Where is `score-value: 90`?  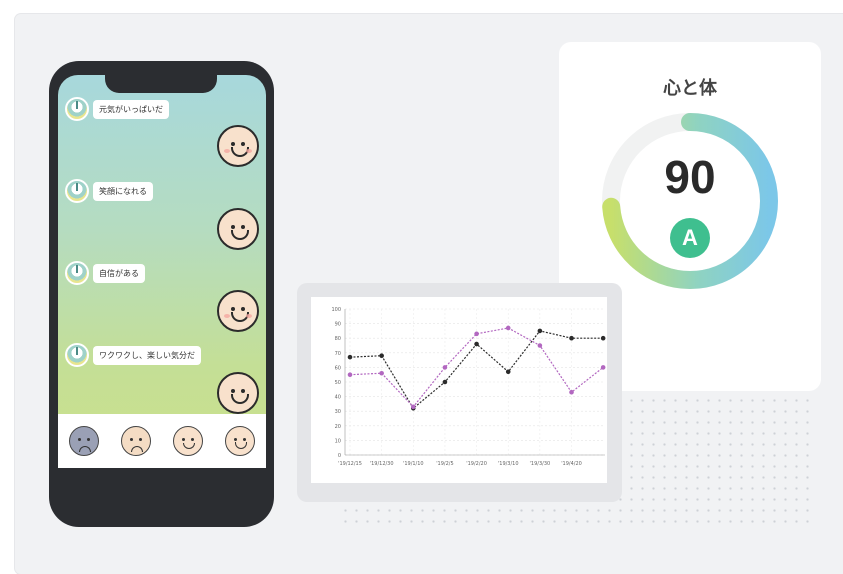 score-value: 90 is located at coordinates (690, 177).